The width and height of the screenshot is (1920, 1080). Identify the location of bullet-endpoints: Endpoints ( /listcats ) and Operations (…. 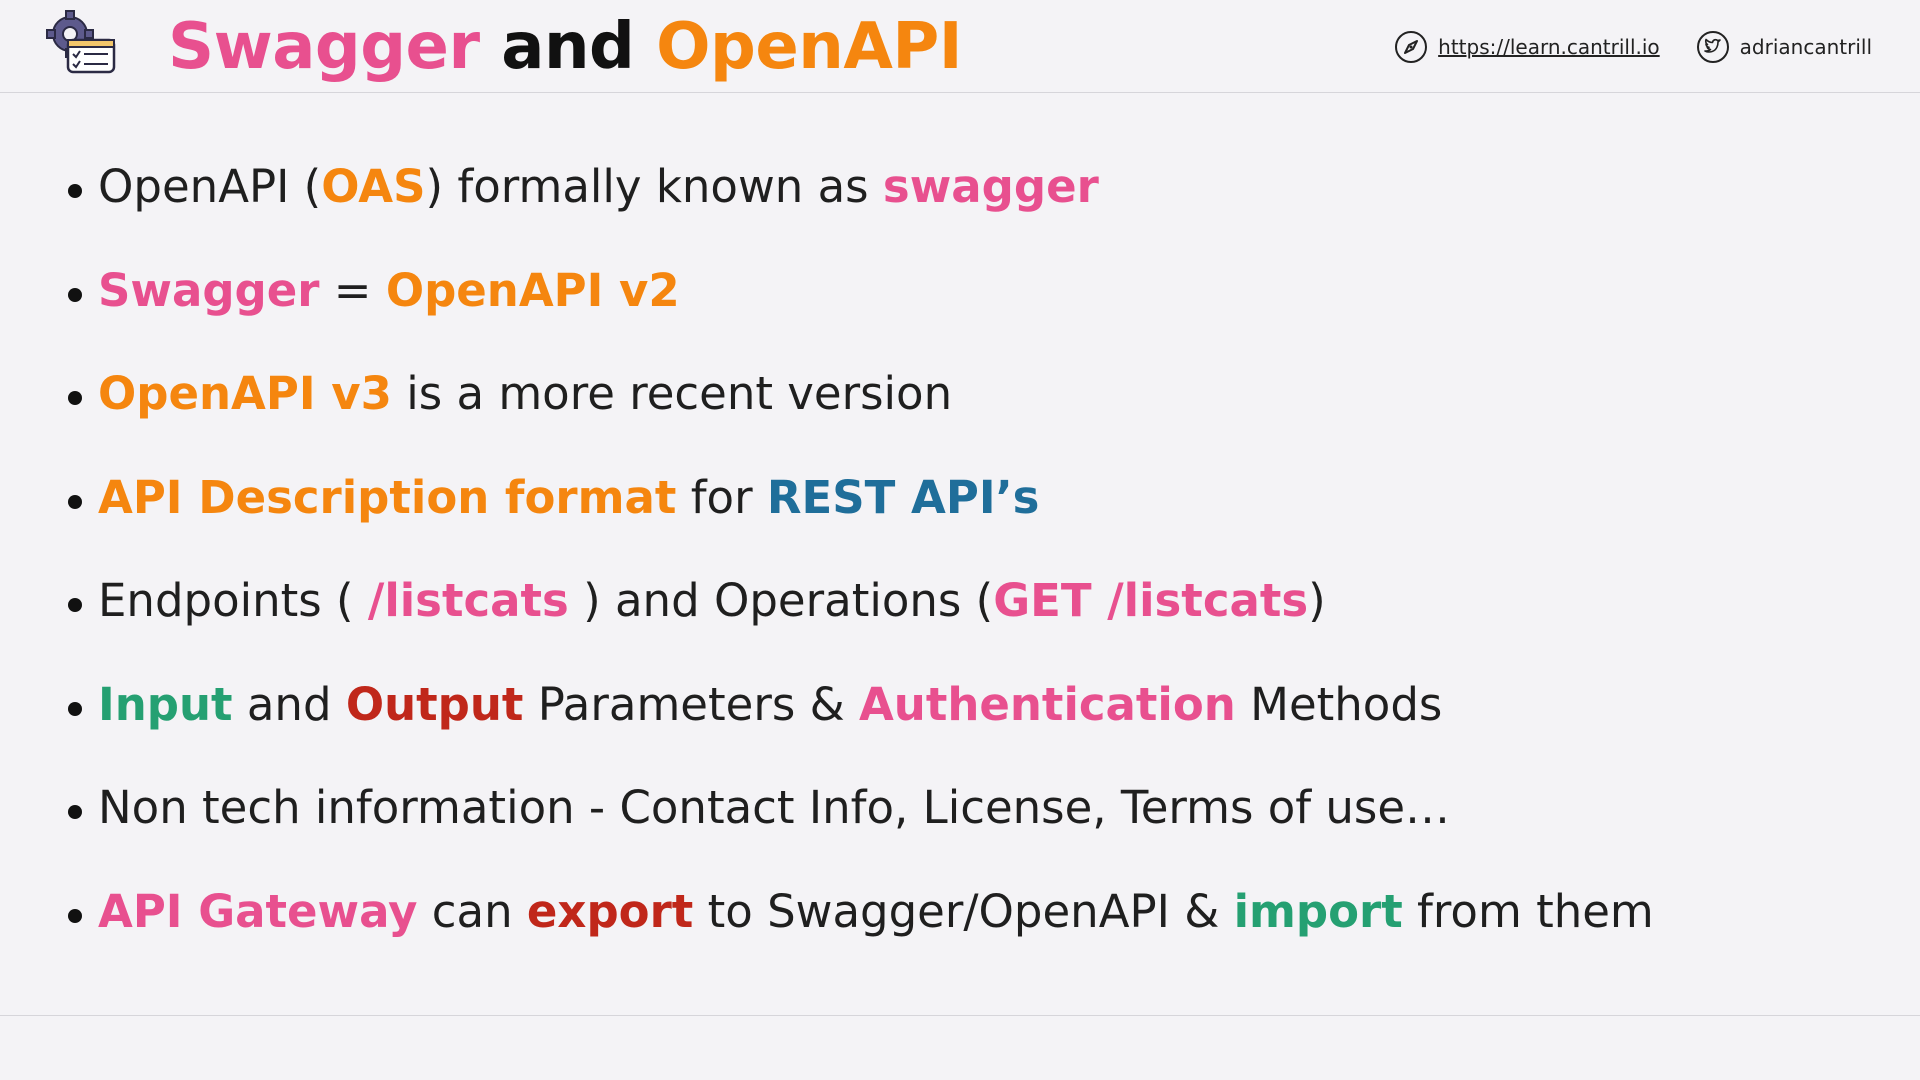
(859, 598).